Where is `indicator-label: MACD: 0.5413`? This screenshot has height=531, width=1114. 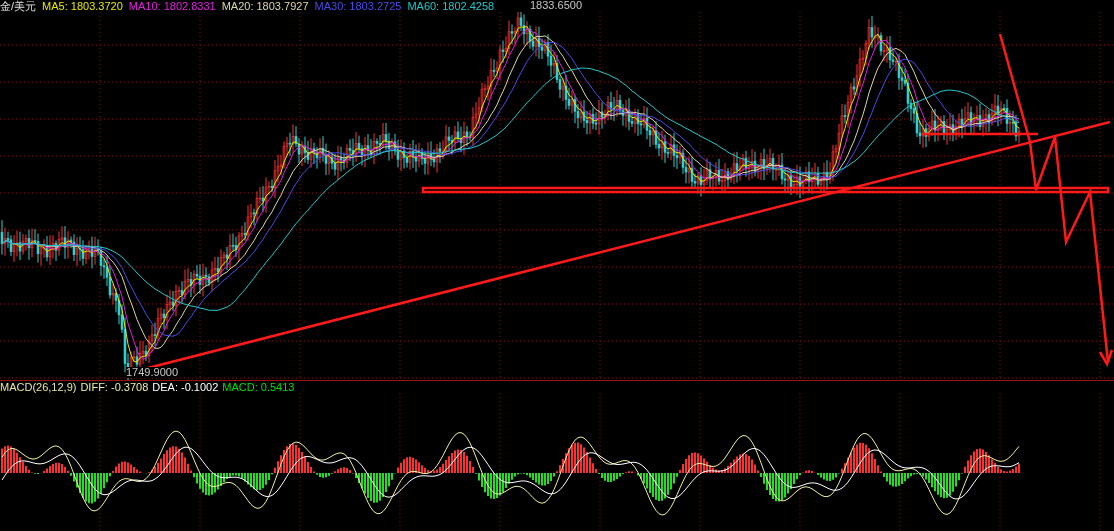 indicator-label: MACD: 0.5413 is located at coordinates (258, 387).